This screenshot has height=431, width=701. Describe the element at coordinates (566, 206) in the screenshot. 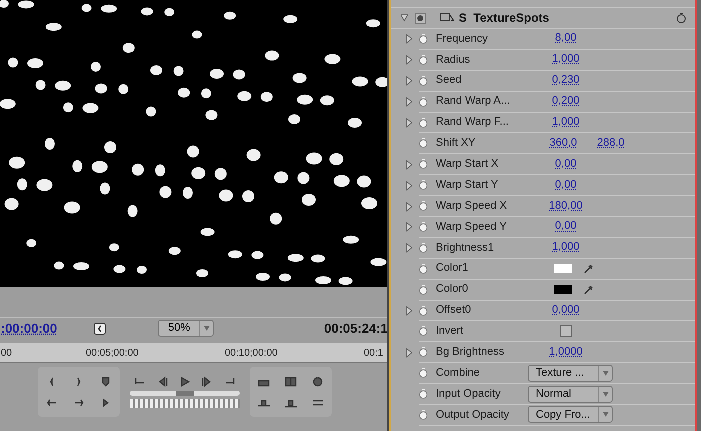

I see `value-field: 180,00` at that location.